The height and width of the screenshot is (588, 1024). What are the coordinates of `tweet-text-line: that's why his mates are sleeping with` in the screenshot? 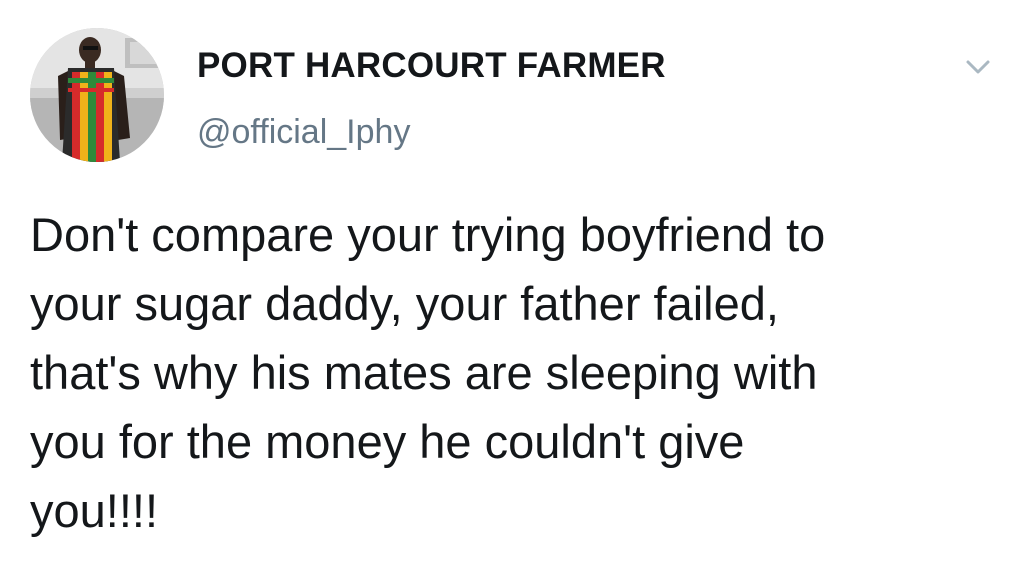 It's located at (424, 372).